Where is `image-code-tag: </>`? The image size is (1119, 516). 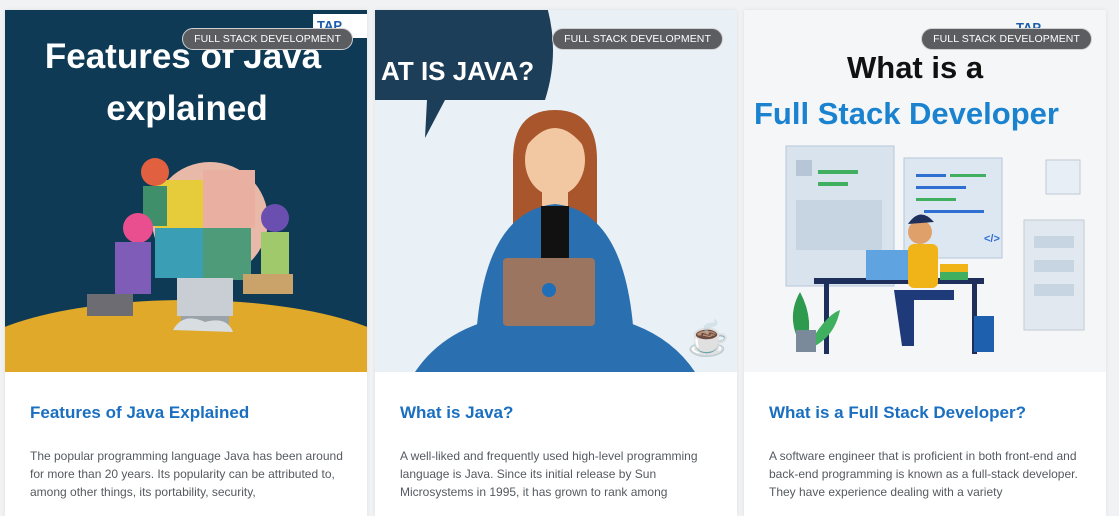 image-code-tag: </> is located at coordinates (992, 239).